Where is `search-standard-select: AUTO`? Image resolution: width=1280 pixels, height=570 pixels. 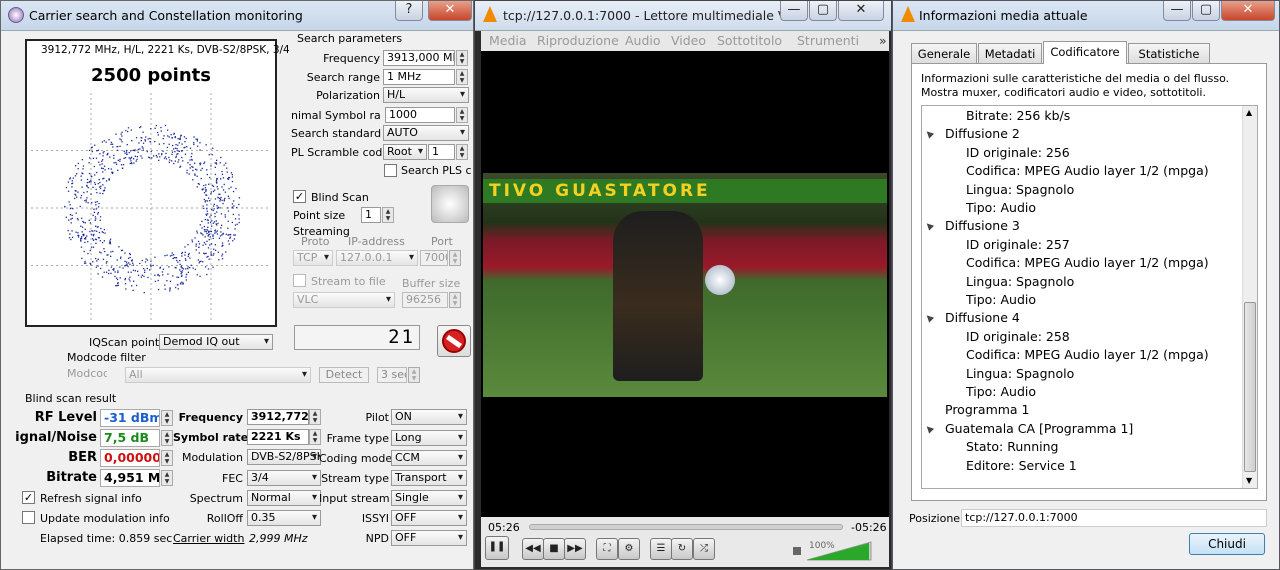 search-standard-select: AUTO is located at coordinates (426, 133).